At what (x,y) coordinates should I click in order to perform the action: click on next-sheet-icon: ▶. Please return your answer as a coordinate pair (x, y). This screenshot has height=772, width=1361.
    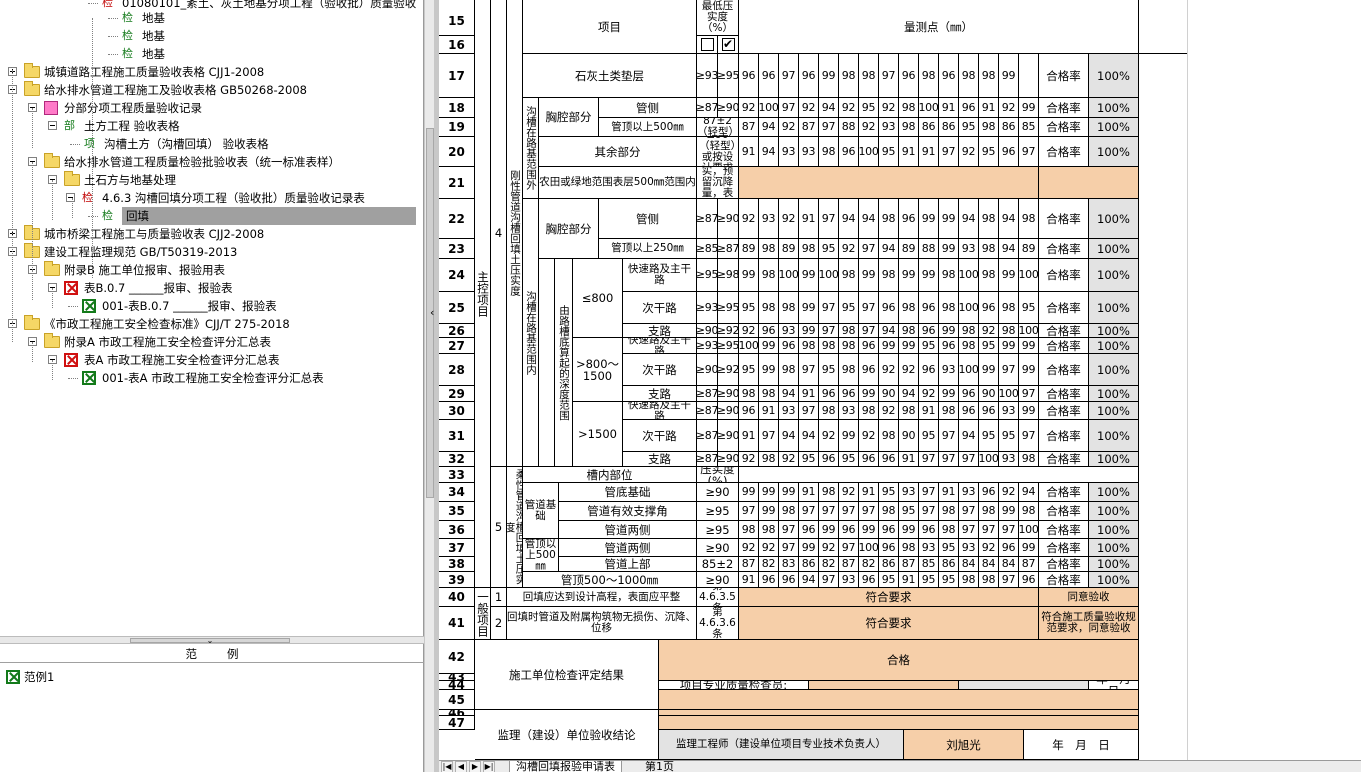
    Looking at the image, I should click on (475, 766).